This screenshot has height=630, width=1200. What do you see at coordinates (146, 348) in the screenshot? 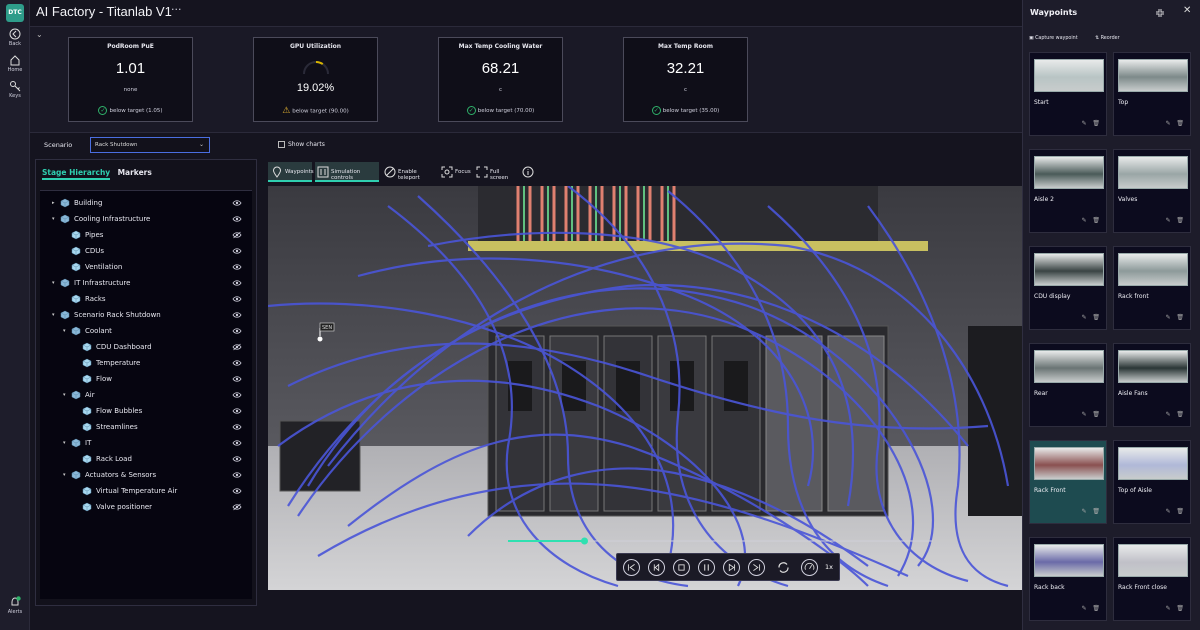
I see `tree-node: CDU Dashboard` at bounding box center [146, 348].